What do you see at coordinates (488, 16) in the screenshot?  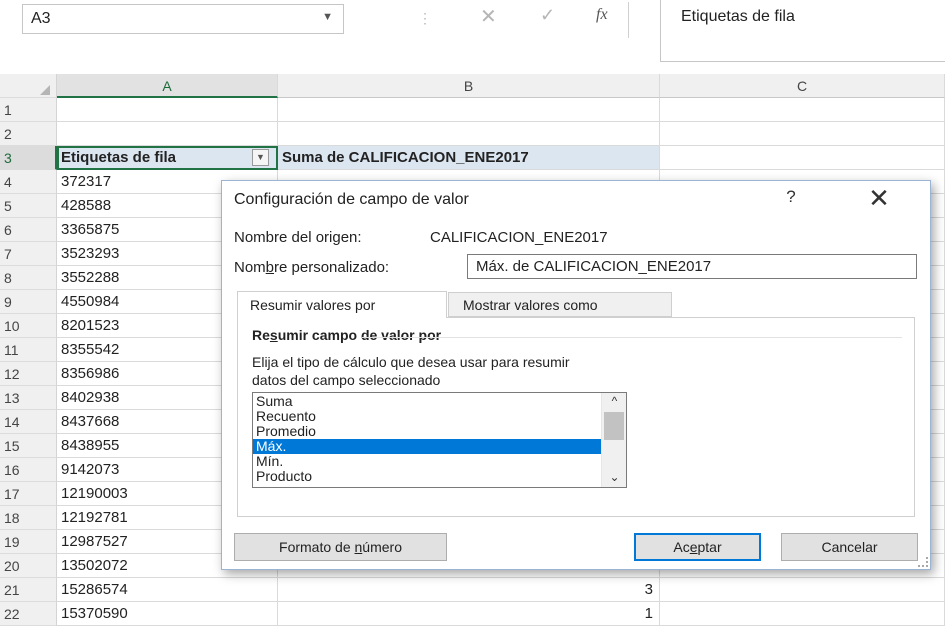 I see `cancel-entry-icon: ✕` at bounding box center [488, 16].